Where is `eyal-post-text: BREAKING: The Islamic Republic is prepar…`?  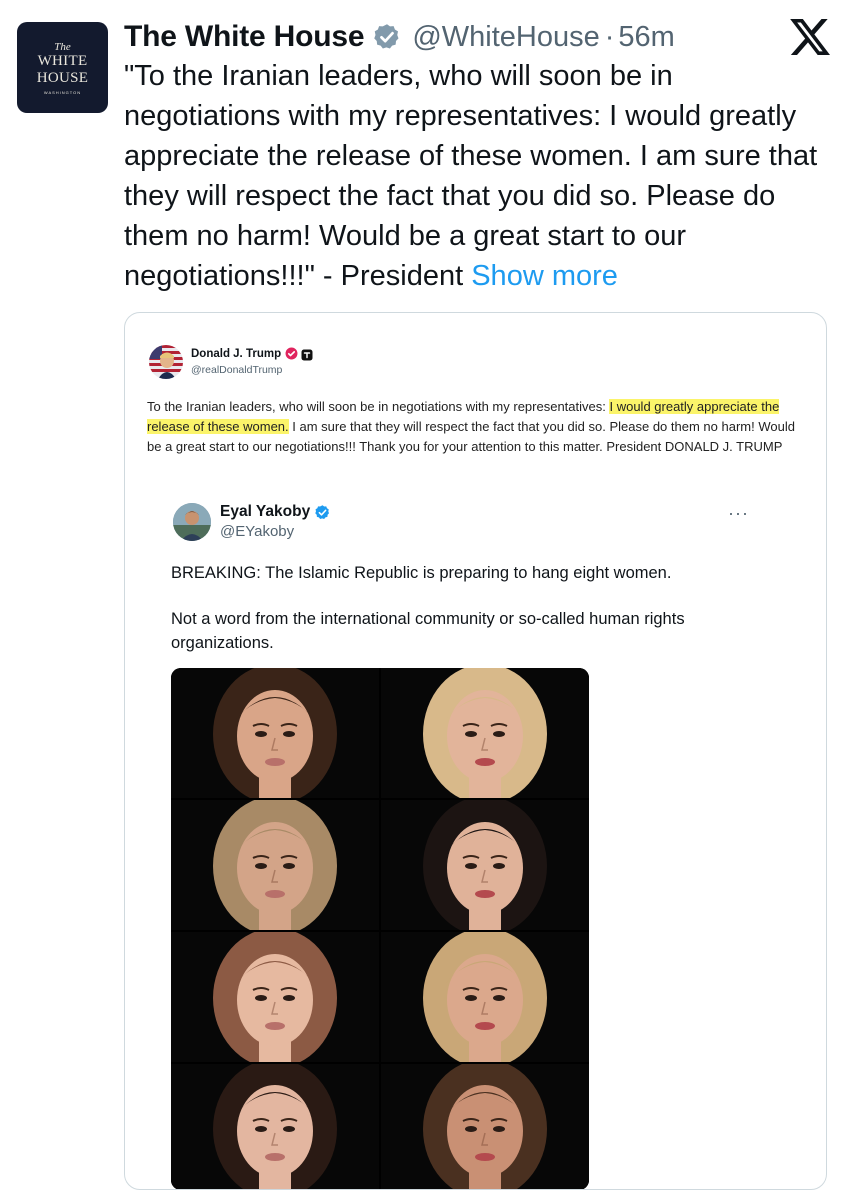 eyal-post-text: BREAKING: The Islamic Republic is prepar… is located at coordinates (471, 608).